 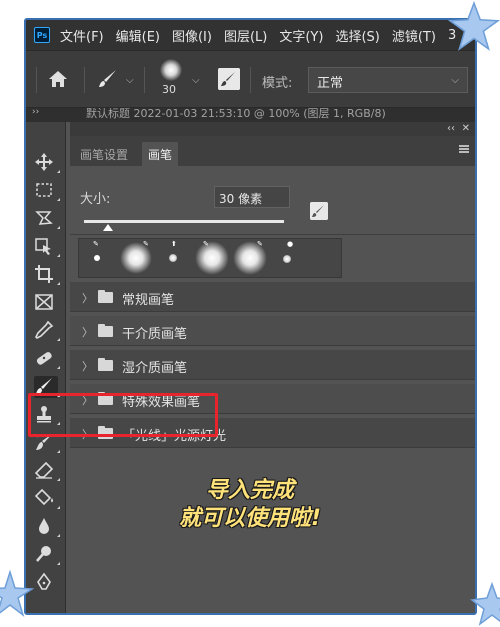 What do you see at coordinates (47, 219) in the screenshot?
I see `lasso-icon` at bounding box center [47, 219].